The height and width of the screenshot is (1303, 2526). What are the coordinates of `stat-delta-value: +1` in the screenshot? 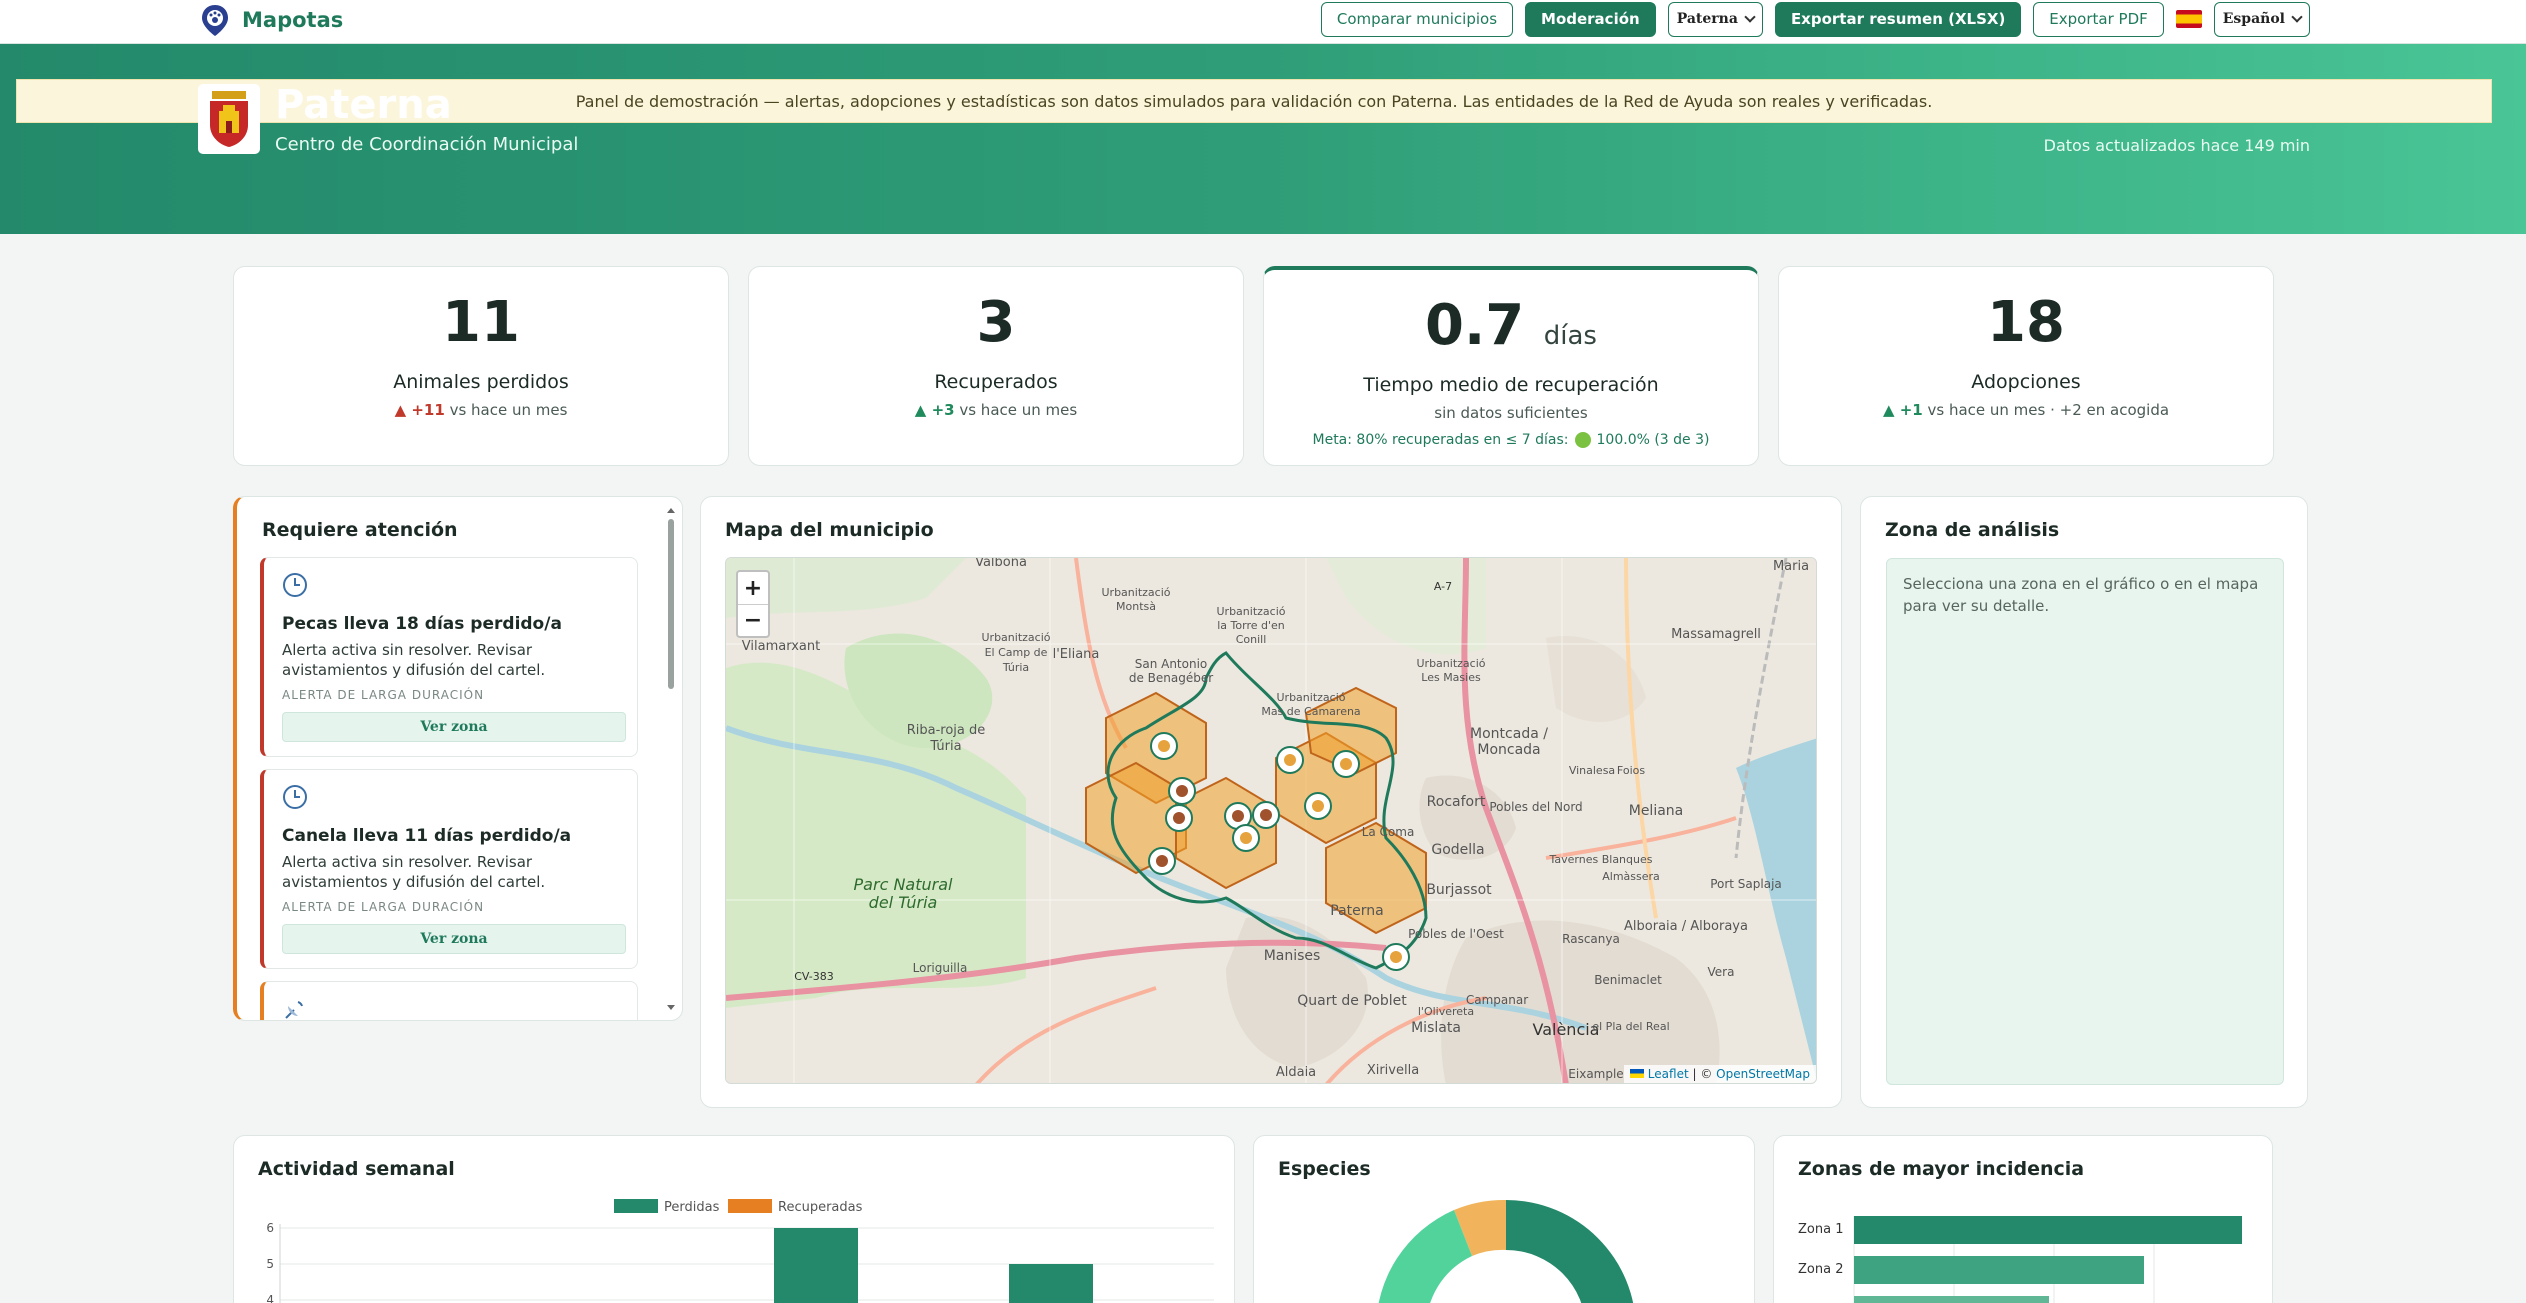 It's located at (1911, 410).